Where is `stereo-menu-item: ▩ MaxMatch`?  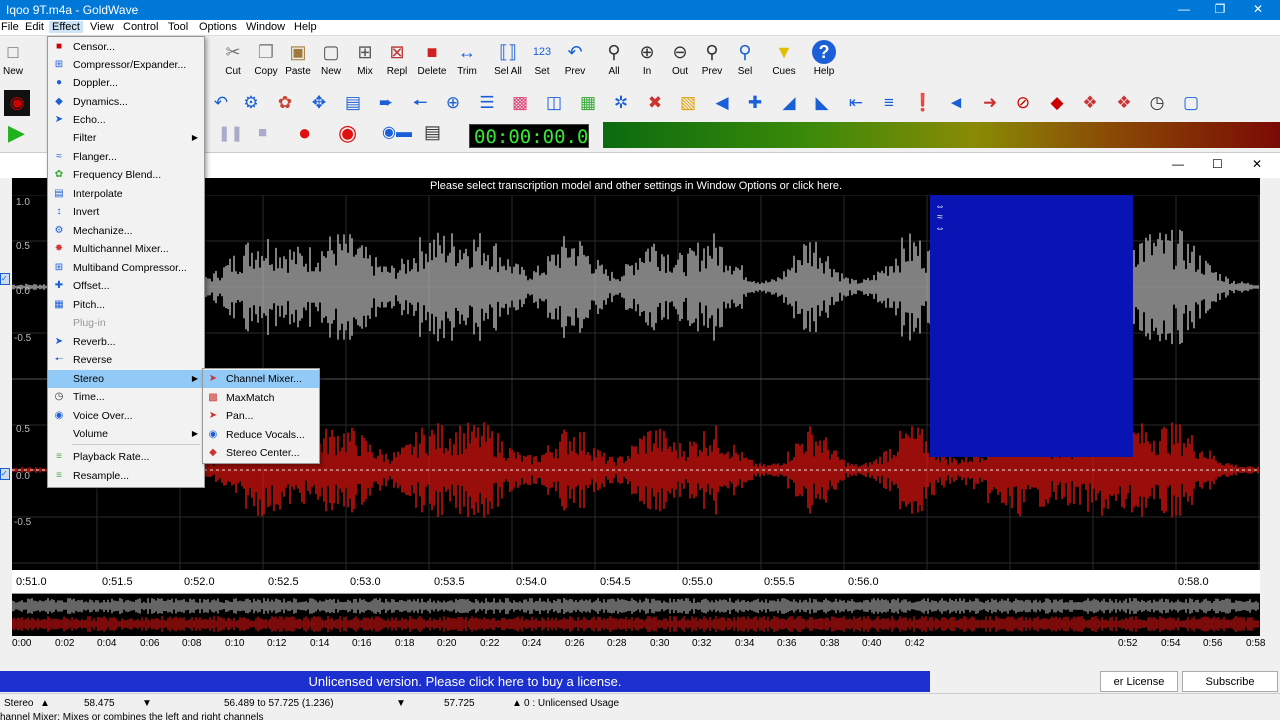 stereo-menu-item: ▩ MaxMatch is located at coordinates (261, 398).